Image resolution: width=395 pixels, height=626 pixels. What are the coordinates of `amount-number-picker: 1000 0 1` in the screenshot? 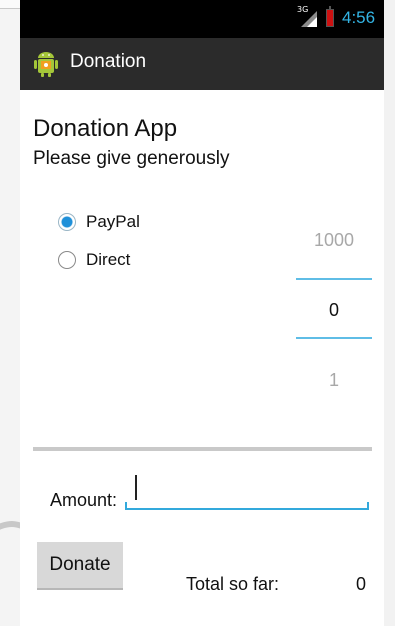 It's located at (334, 315).